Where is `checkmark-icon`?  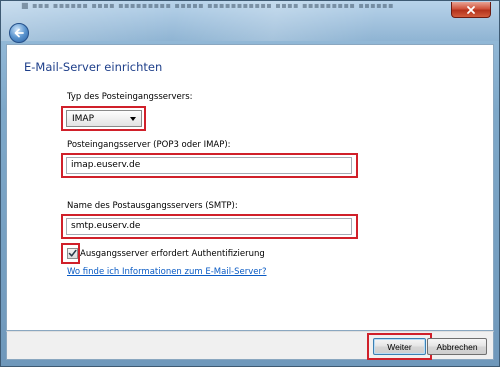
checkmark-icon is located at coordinates (72, 253).